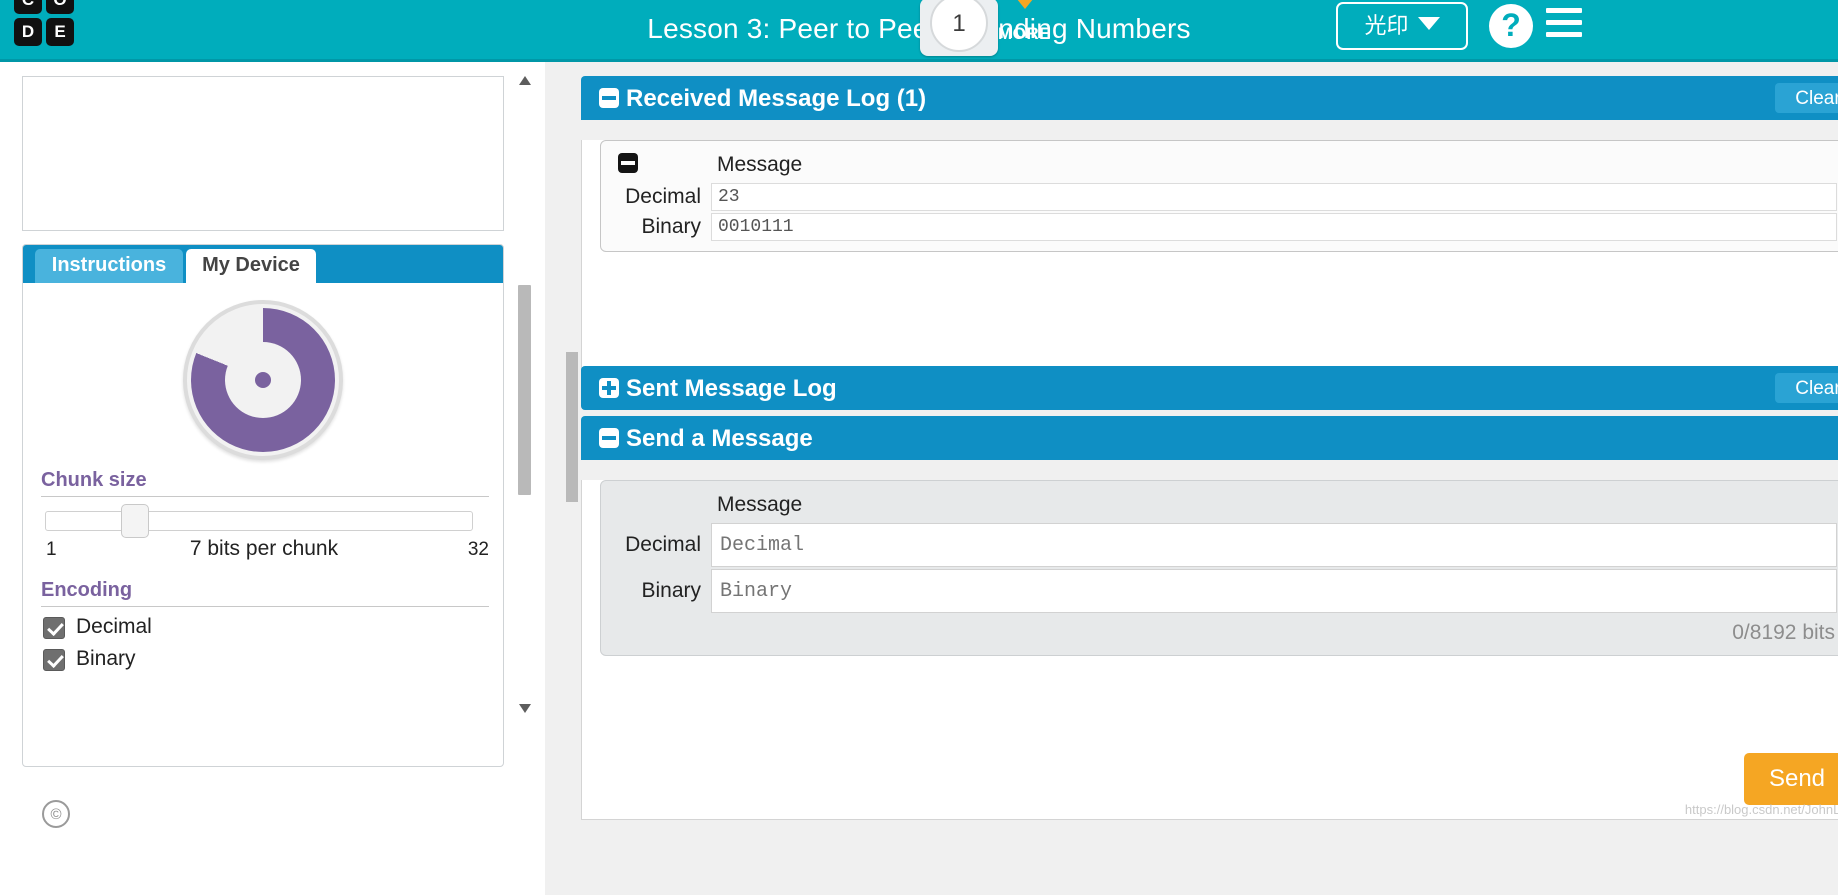 This screenshot has width=1838, height=895. What do you see at coordinates (1564, 23) in the screenshot?
I see `hamburger-icon` at bounding box center [1564, 23].